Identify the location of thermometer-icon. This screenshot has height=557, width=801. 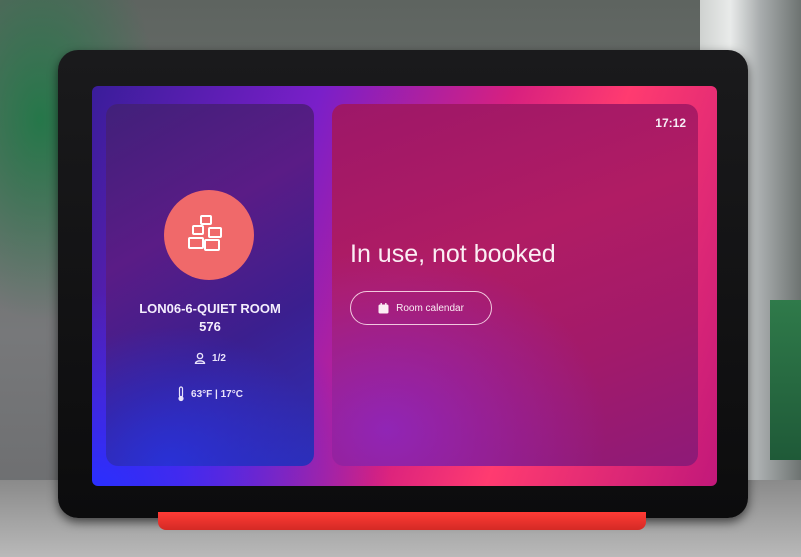
(181, 394).